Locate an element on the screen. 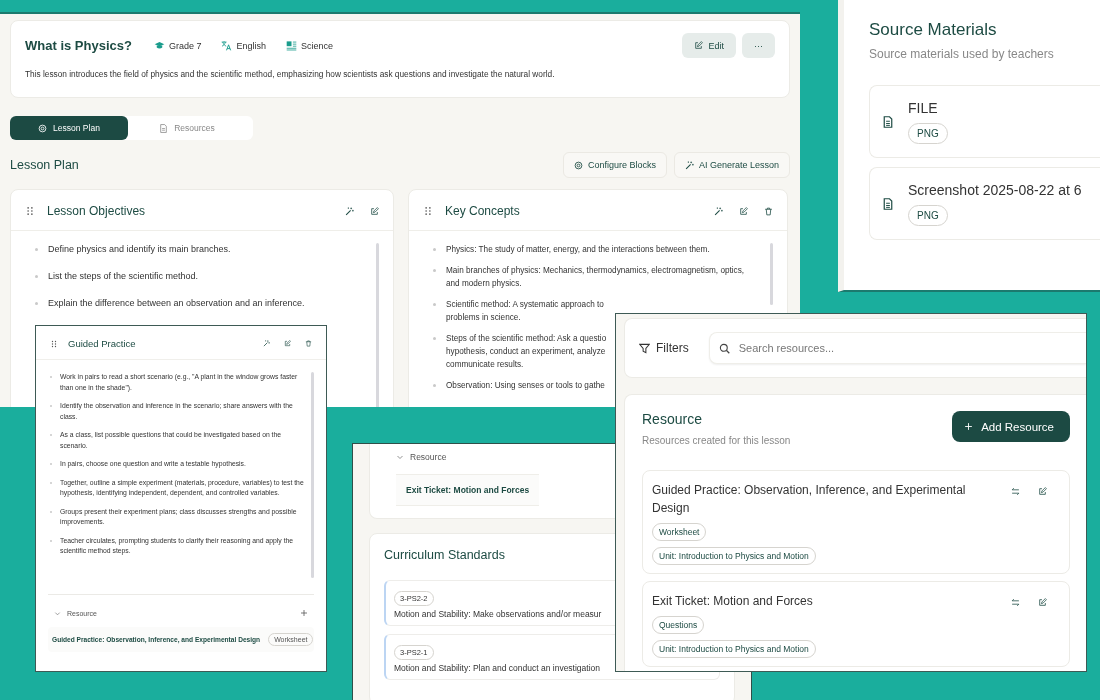 This screenshot has width=1100, height=700. translate-icon is located at coordinates (227, 45).